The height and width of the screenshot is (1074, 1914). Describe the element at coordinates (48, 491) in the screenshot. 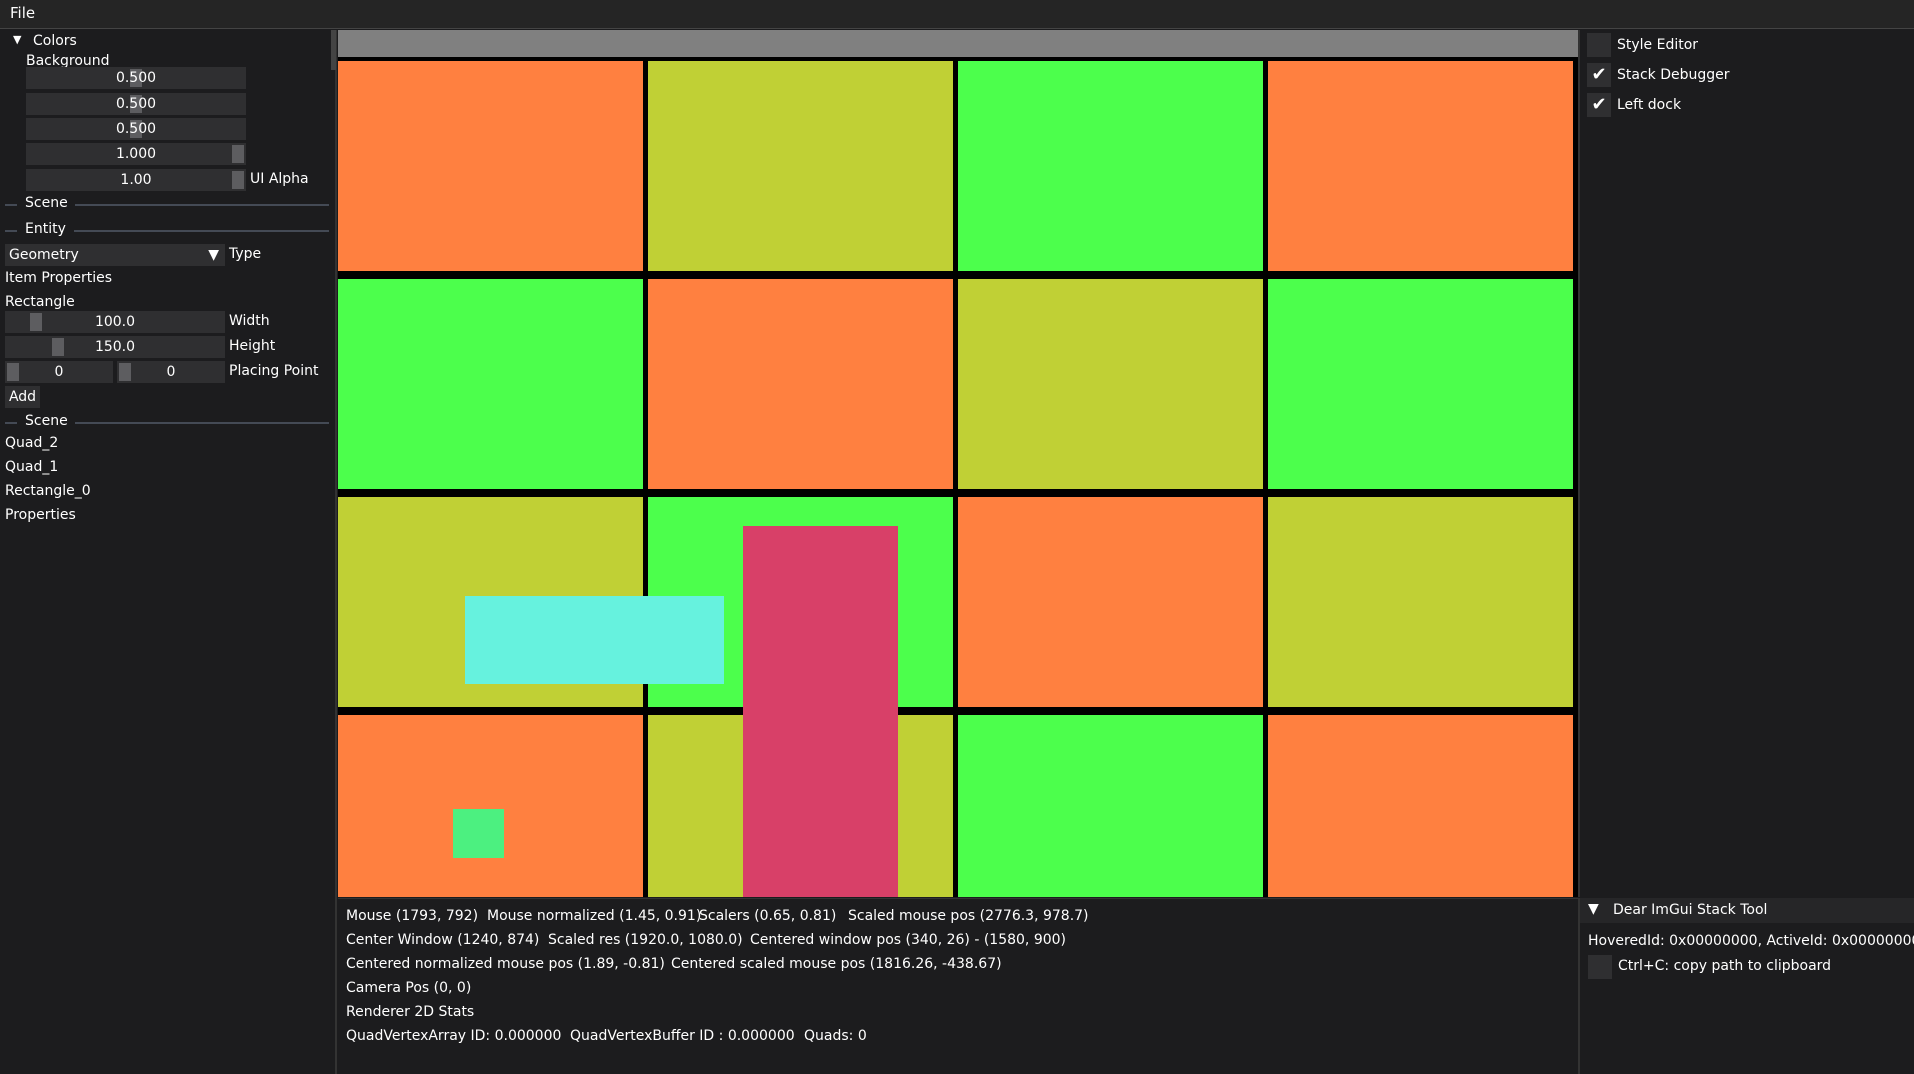

I see `scene-item-rectangle-0: Rectangle_0` at that location.